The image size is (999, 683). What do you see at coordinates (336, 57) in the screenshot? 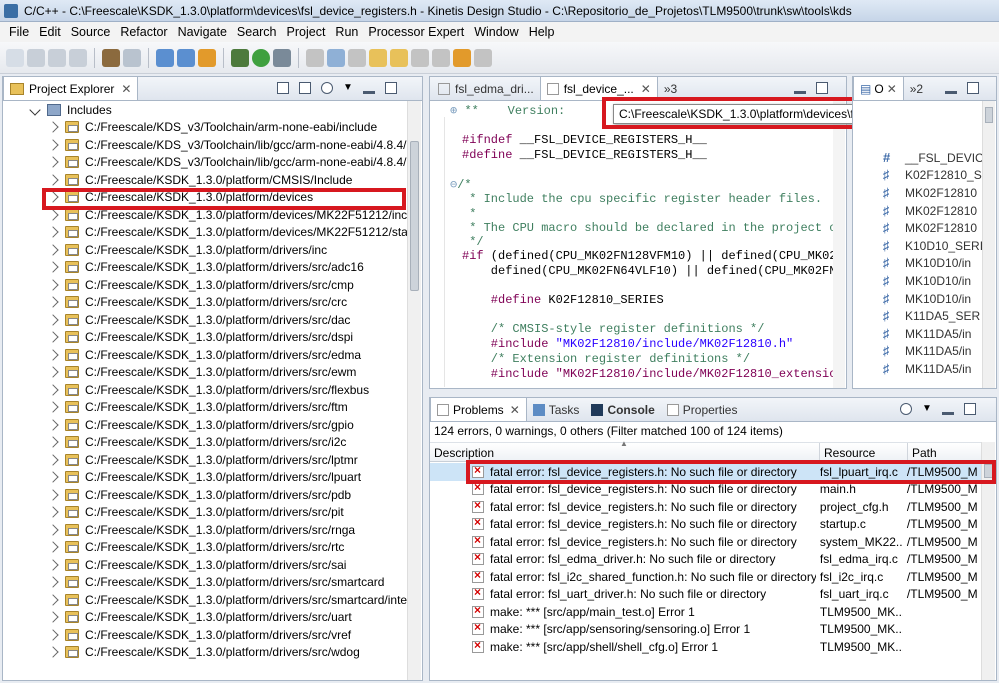
I see `open-type-icon` at bounding box center [336, 57].